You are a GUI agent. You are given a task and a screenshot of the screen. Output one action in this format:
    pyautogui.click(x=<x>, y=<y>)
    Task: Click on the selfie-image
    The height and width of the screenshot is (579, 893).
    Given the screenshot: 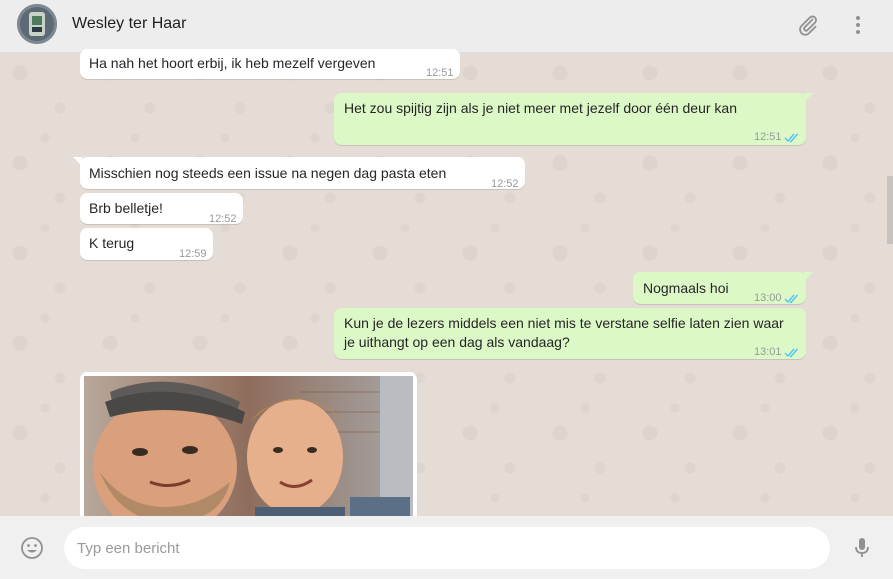 What is the action you would take?
    pyautogui.click(x=248, y=449)
    